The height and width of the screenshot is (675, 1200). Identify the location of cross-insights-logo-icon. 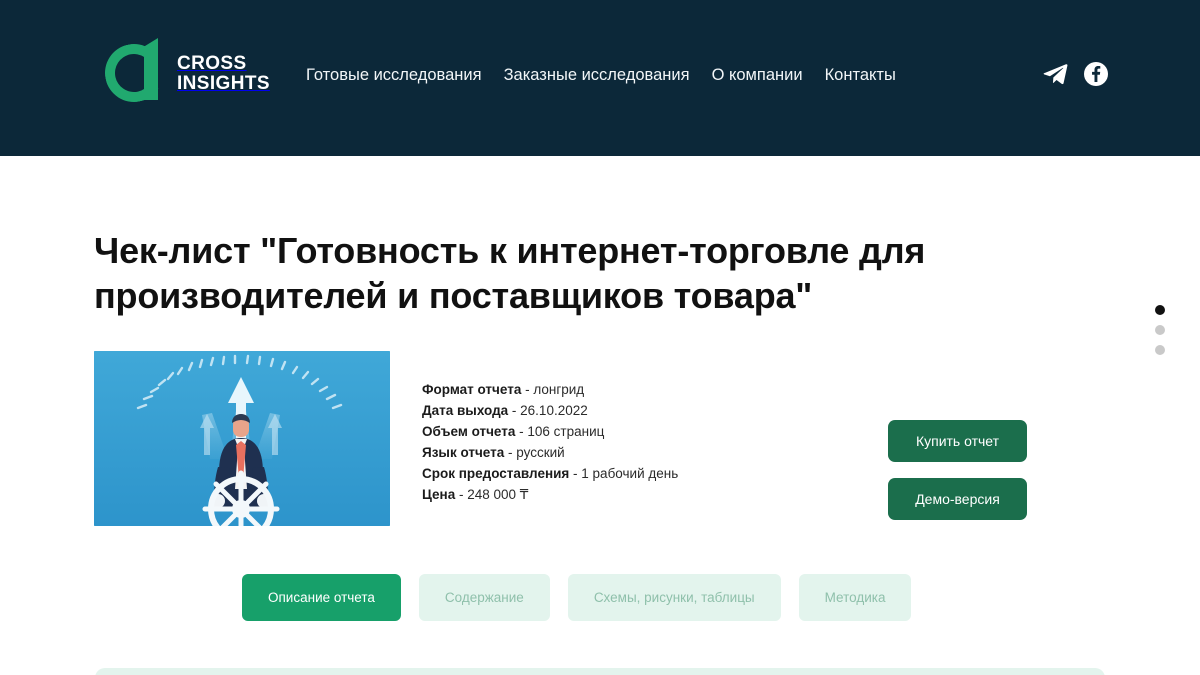
(134, 74).